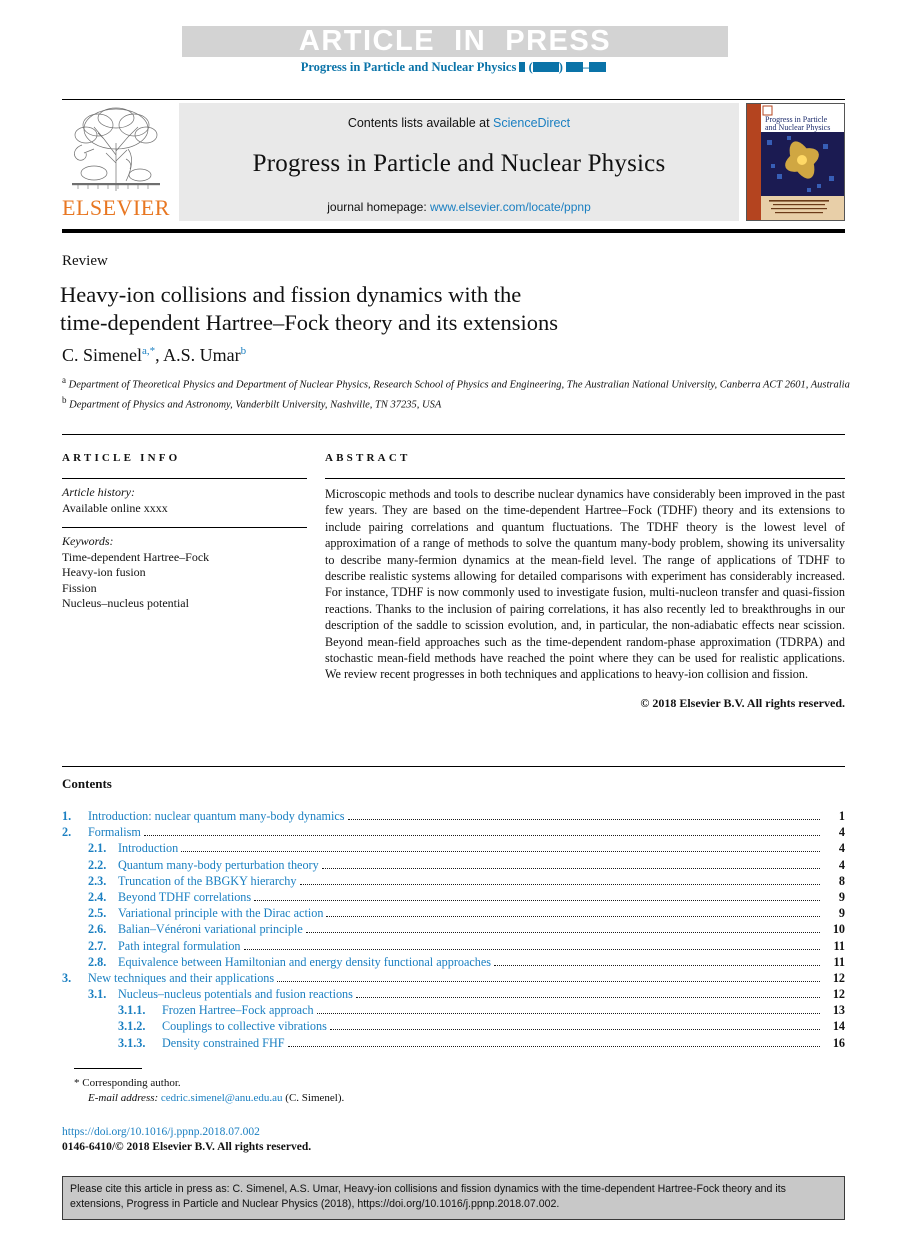  What do you see at coordinates (839, 961) in the screenshot?
I see `toc-page-number: 11` at bounding box center [839, 961].